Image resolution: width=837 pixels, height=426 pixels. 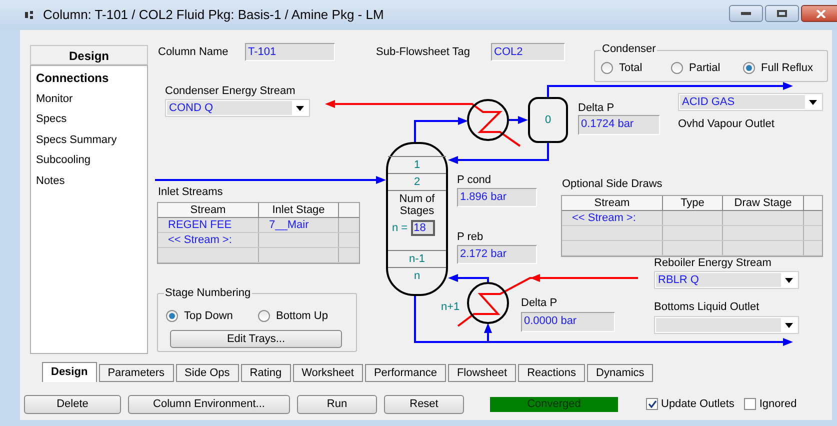 I want to click on sidebar-item: Connections, so click(x=89, y=78).